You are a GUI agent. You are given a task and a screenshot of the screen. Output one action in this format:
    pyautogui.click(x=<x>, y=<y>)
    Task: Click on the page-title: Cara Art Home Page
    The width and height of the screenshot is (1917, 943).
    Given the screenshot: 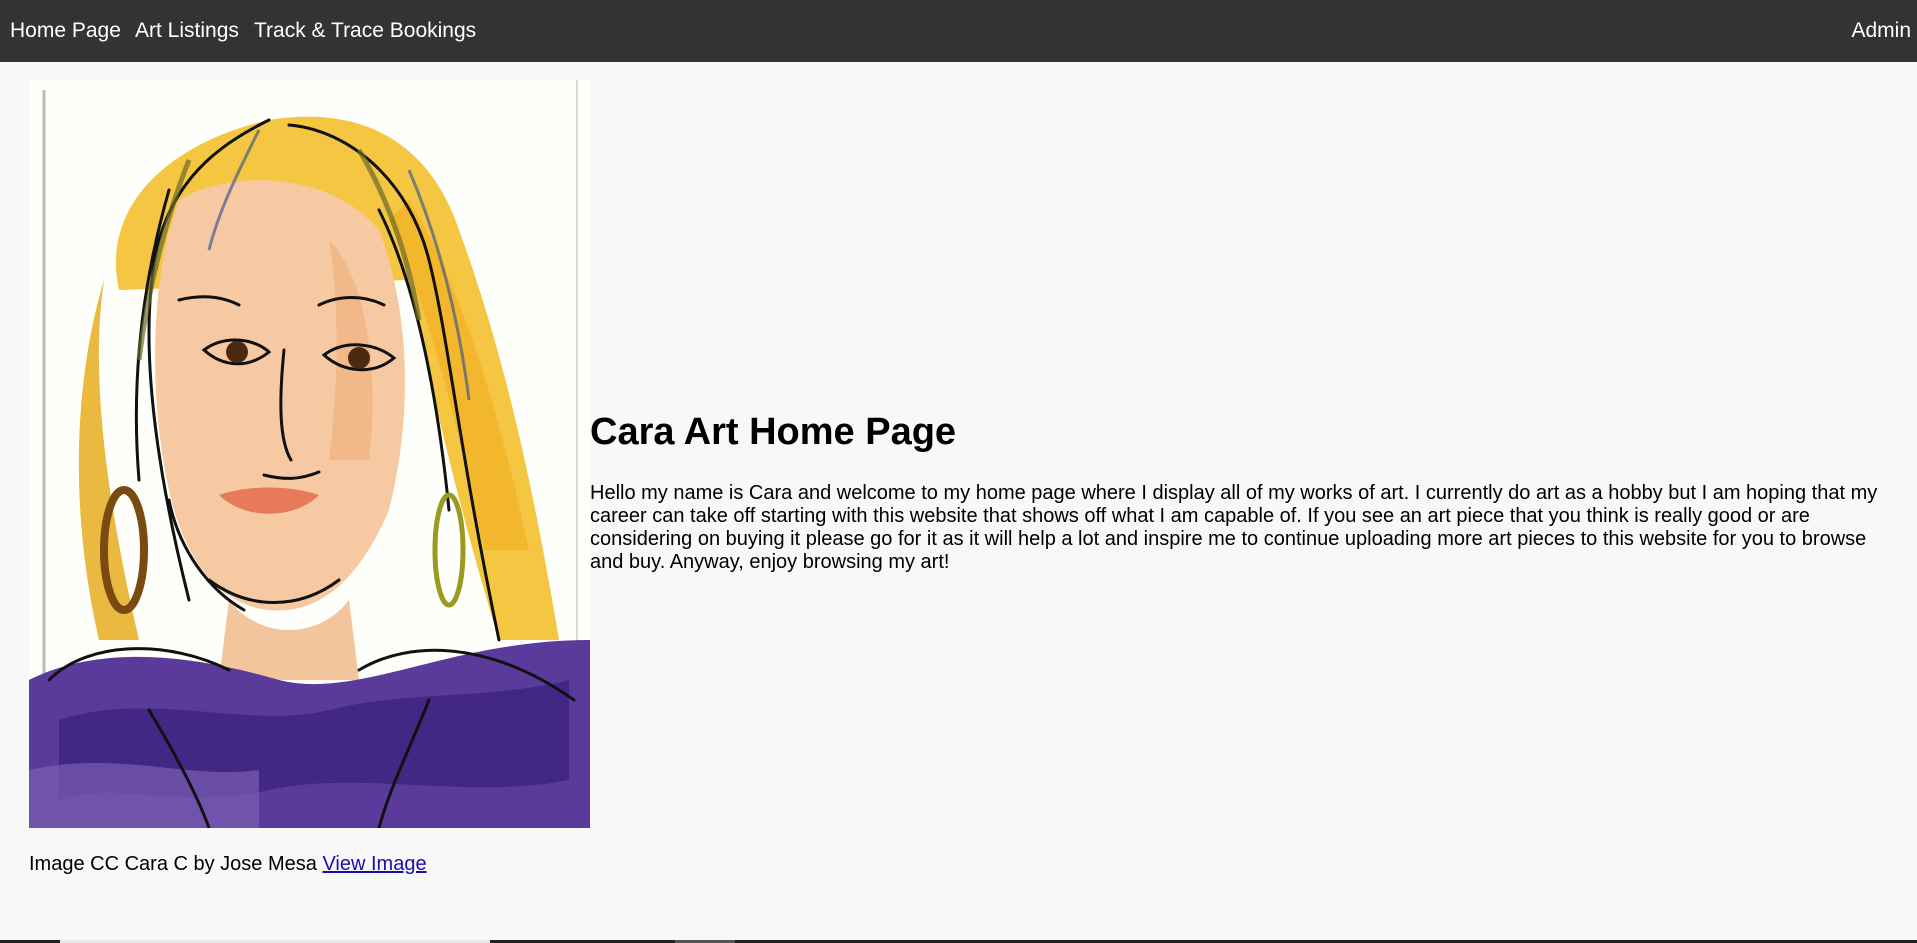 What is the action you would take?
    pyautogui.click(x=773, y=432)
    